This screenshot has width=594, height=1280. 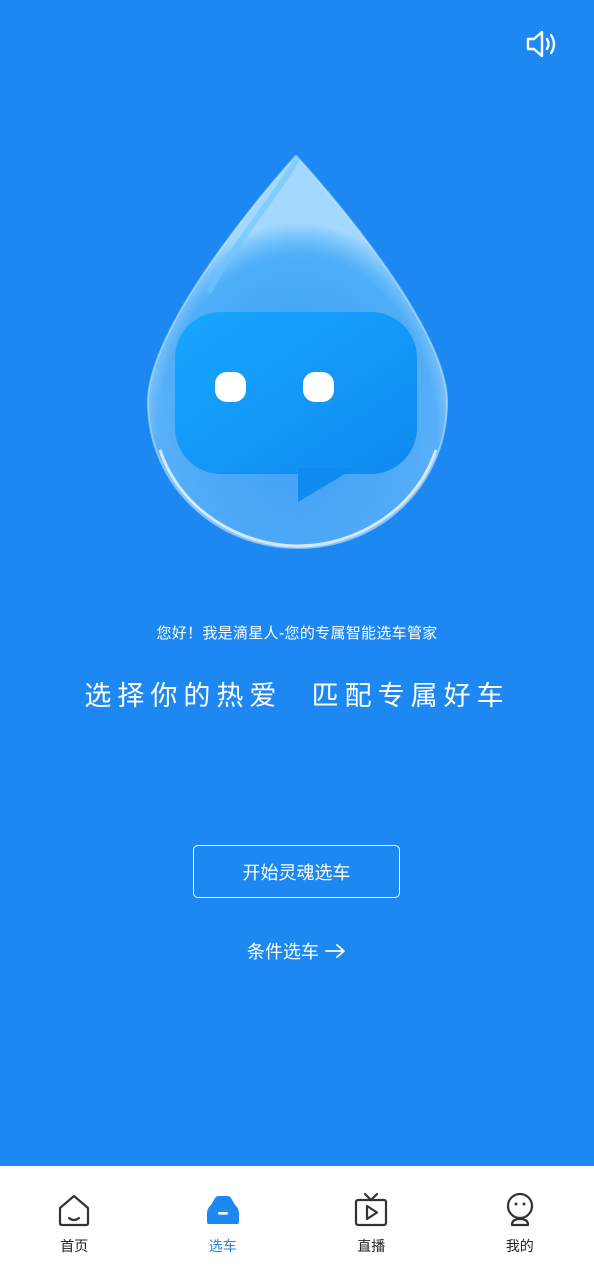 I want to click on speaker-icon, so click(x=541, y=44).